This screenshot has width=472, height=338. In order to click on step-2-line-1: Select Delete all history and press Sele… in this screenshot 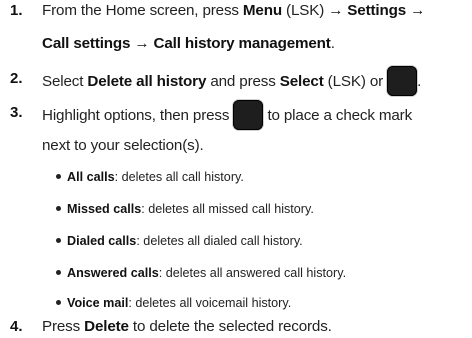, I will do `click(231, 81)`.